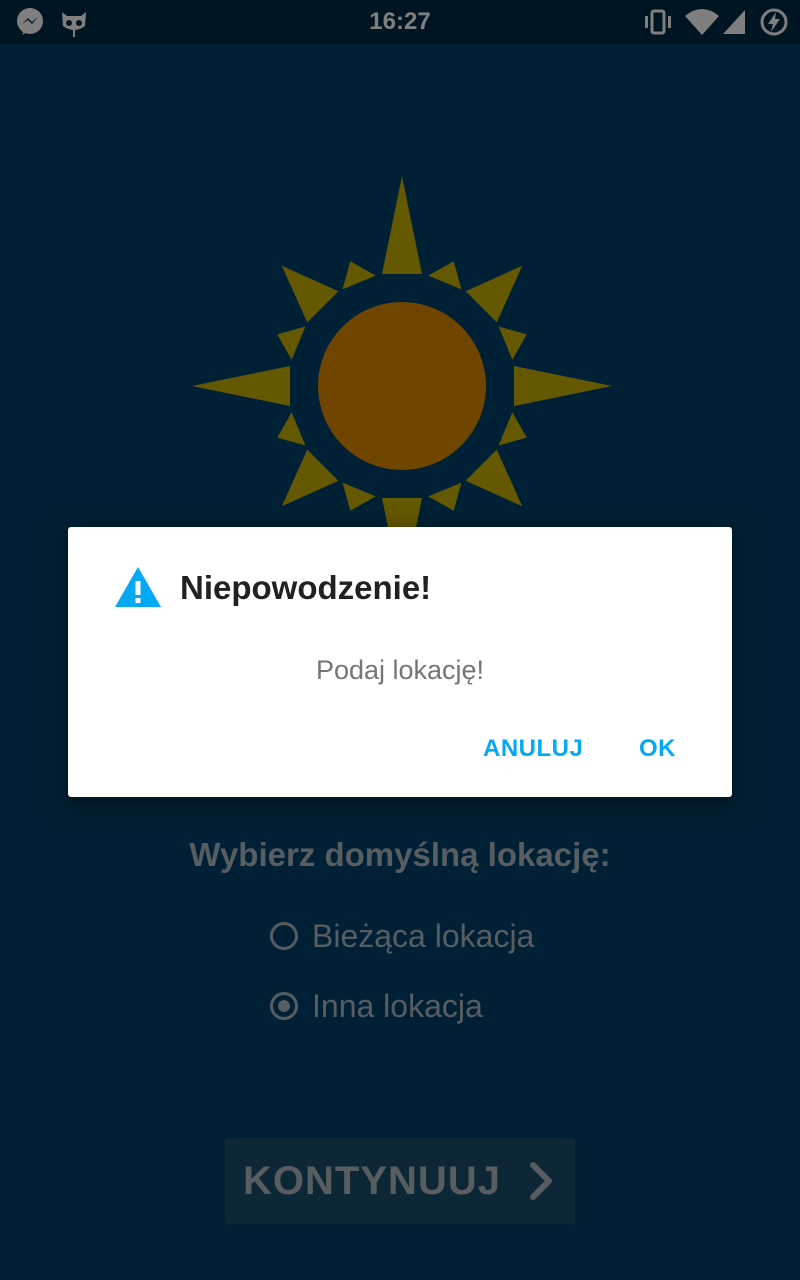 The width and height of the screenshot is (800, 1280). I want to click on dialog-message: Podaj lokację!, so click(400, 670).